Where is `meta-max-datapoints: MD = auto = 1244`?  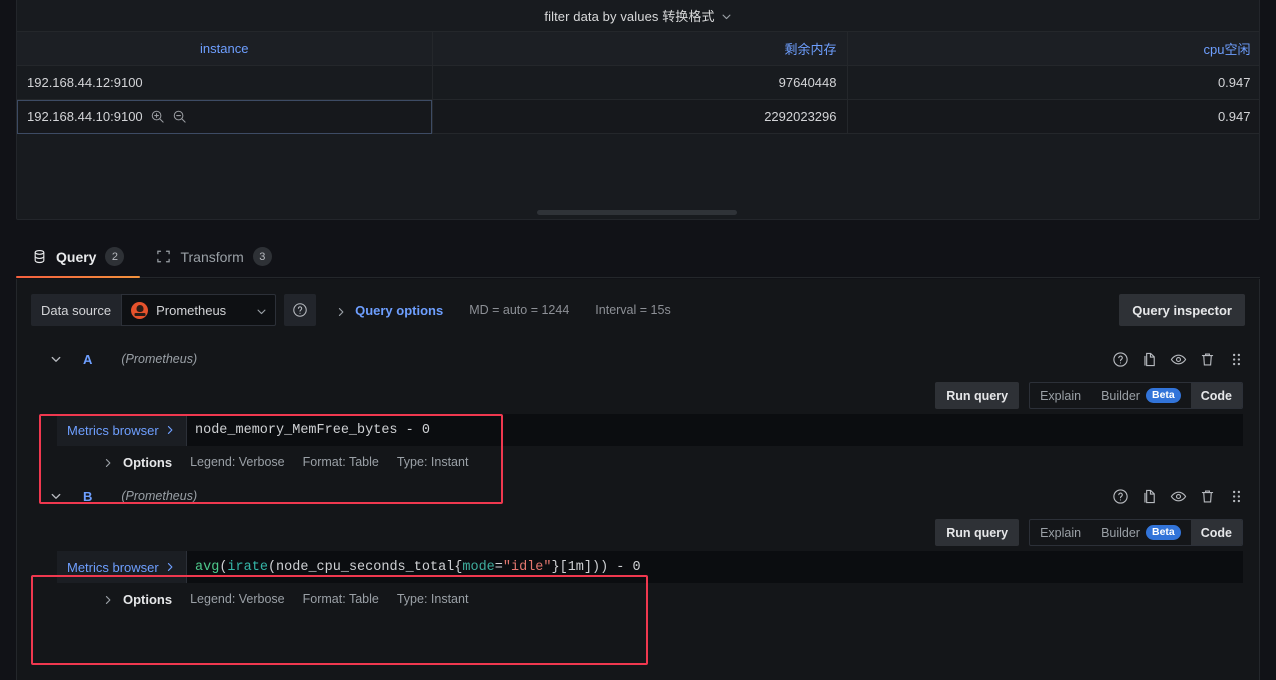
meta-max-datapoints: MD = auto = 1244 is located at coordinates (519, 310).